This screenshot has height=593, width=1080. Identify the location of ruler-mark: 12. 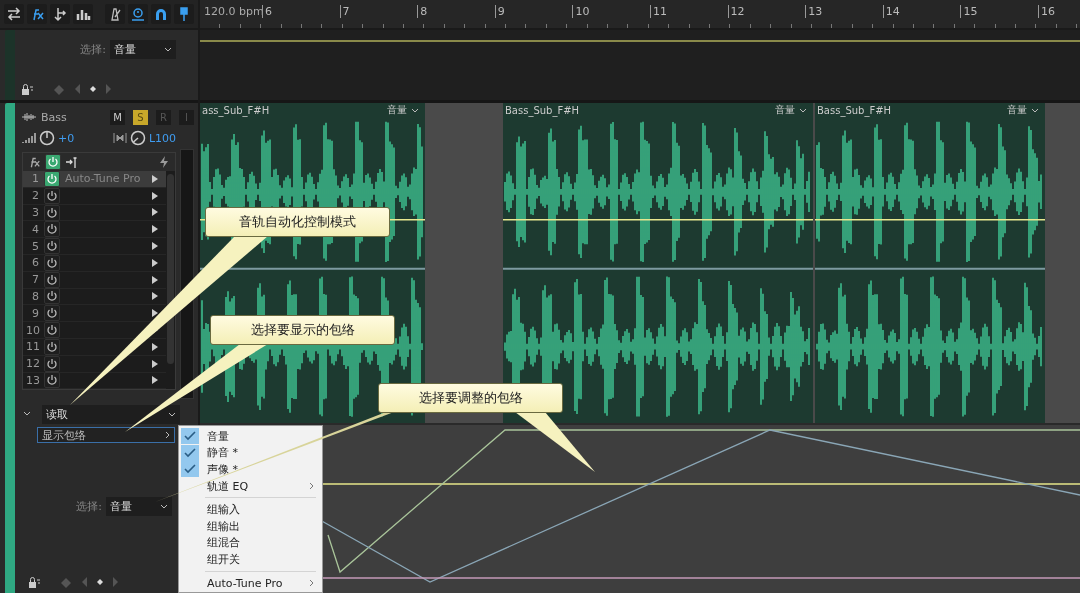
(736, 11).